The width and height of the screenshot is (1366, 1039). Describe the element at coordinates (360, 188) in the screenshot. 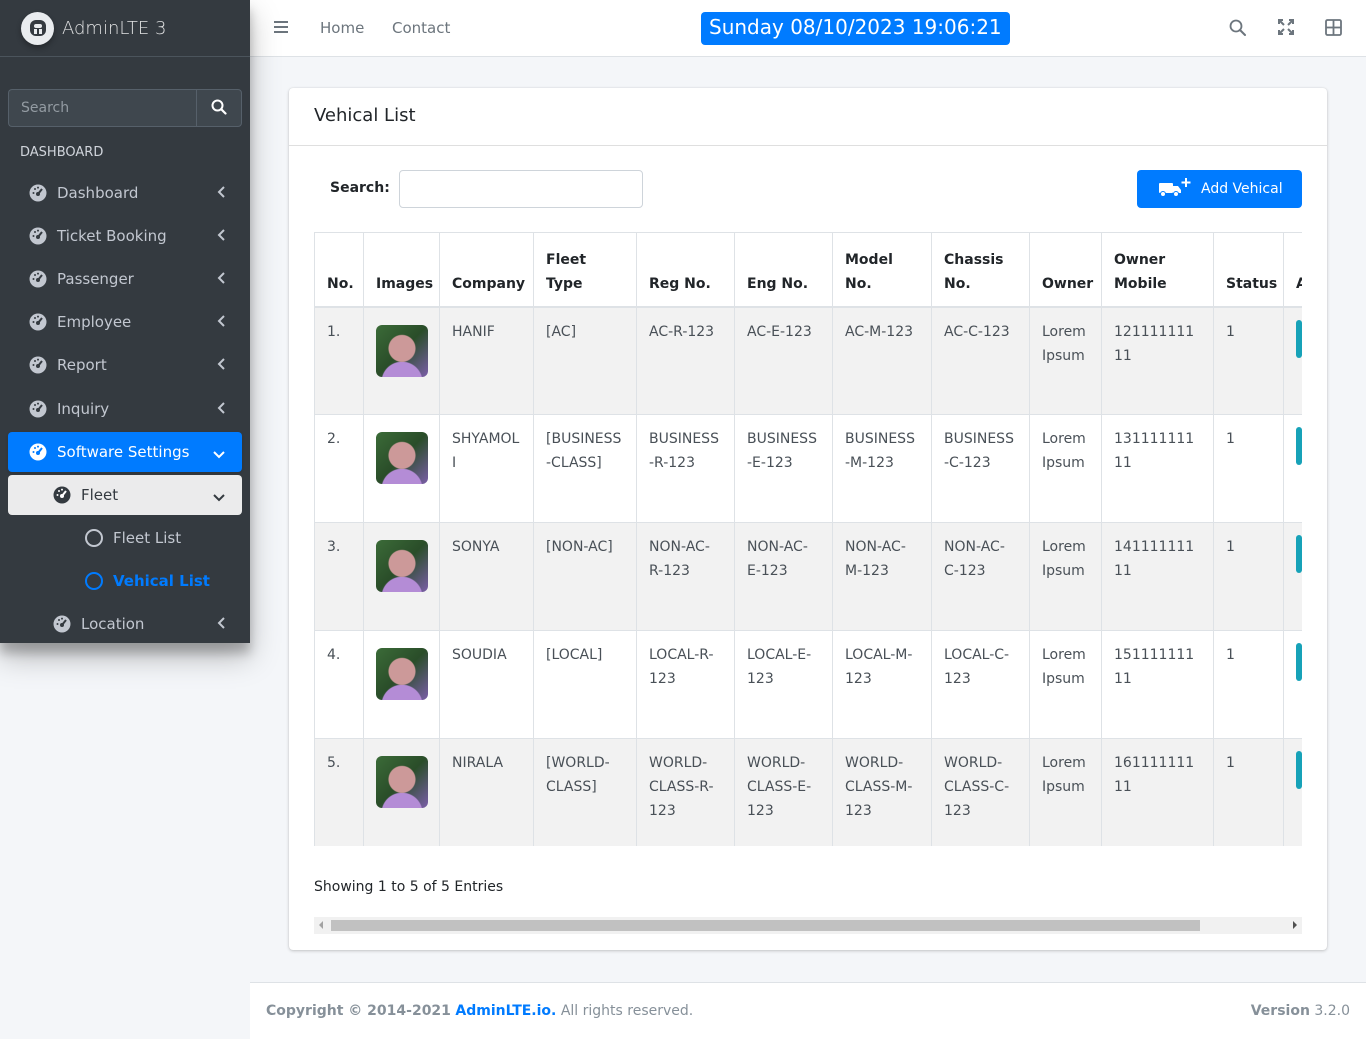

I see `table-search-label: Search:` at that location.